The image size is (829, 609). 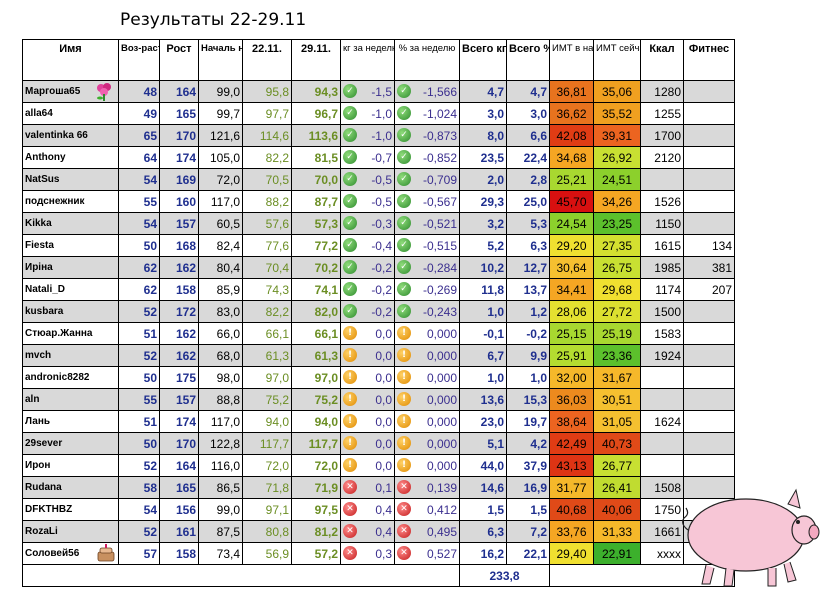 I want to click on bmi-now-cell: 35,52, so click(x=617, y=113).